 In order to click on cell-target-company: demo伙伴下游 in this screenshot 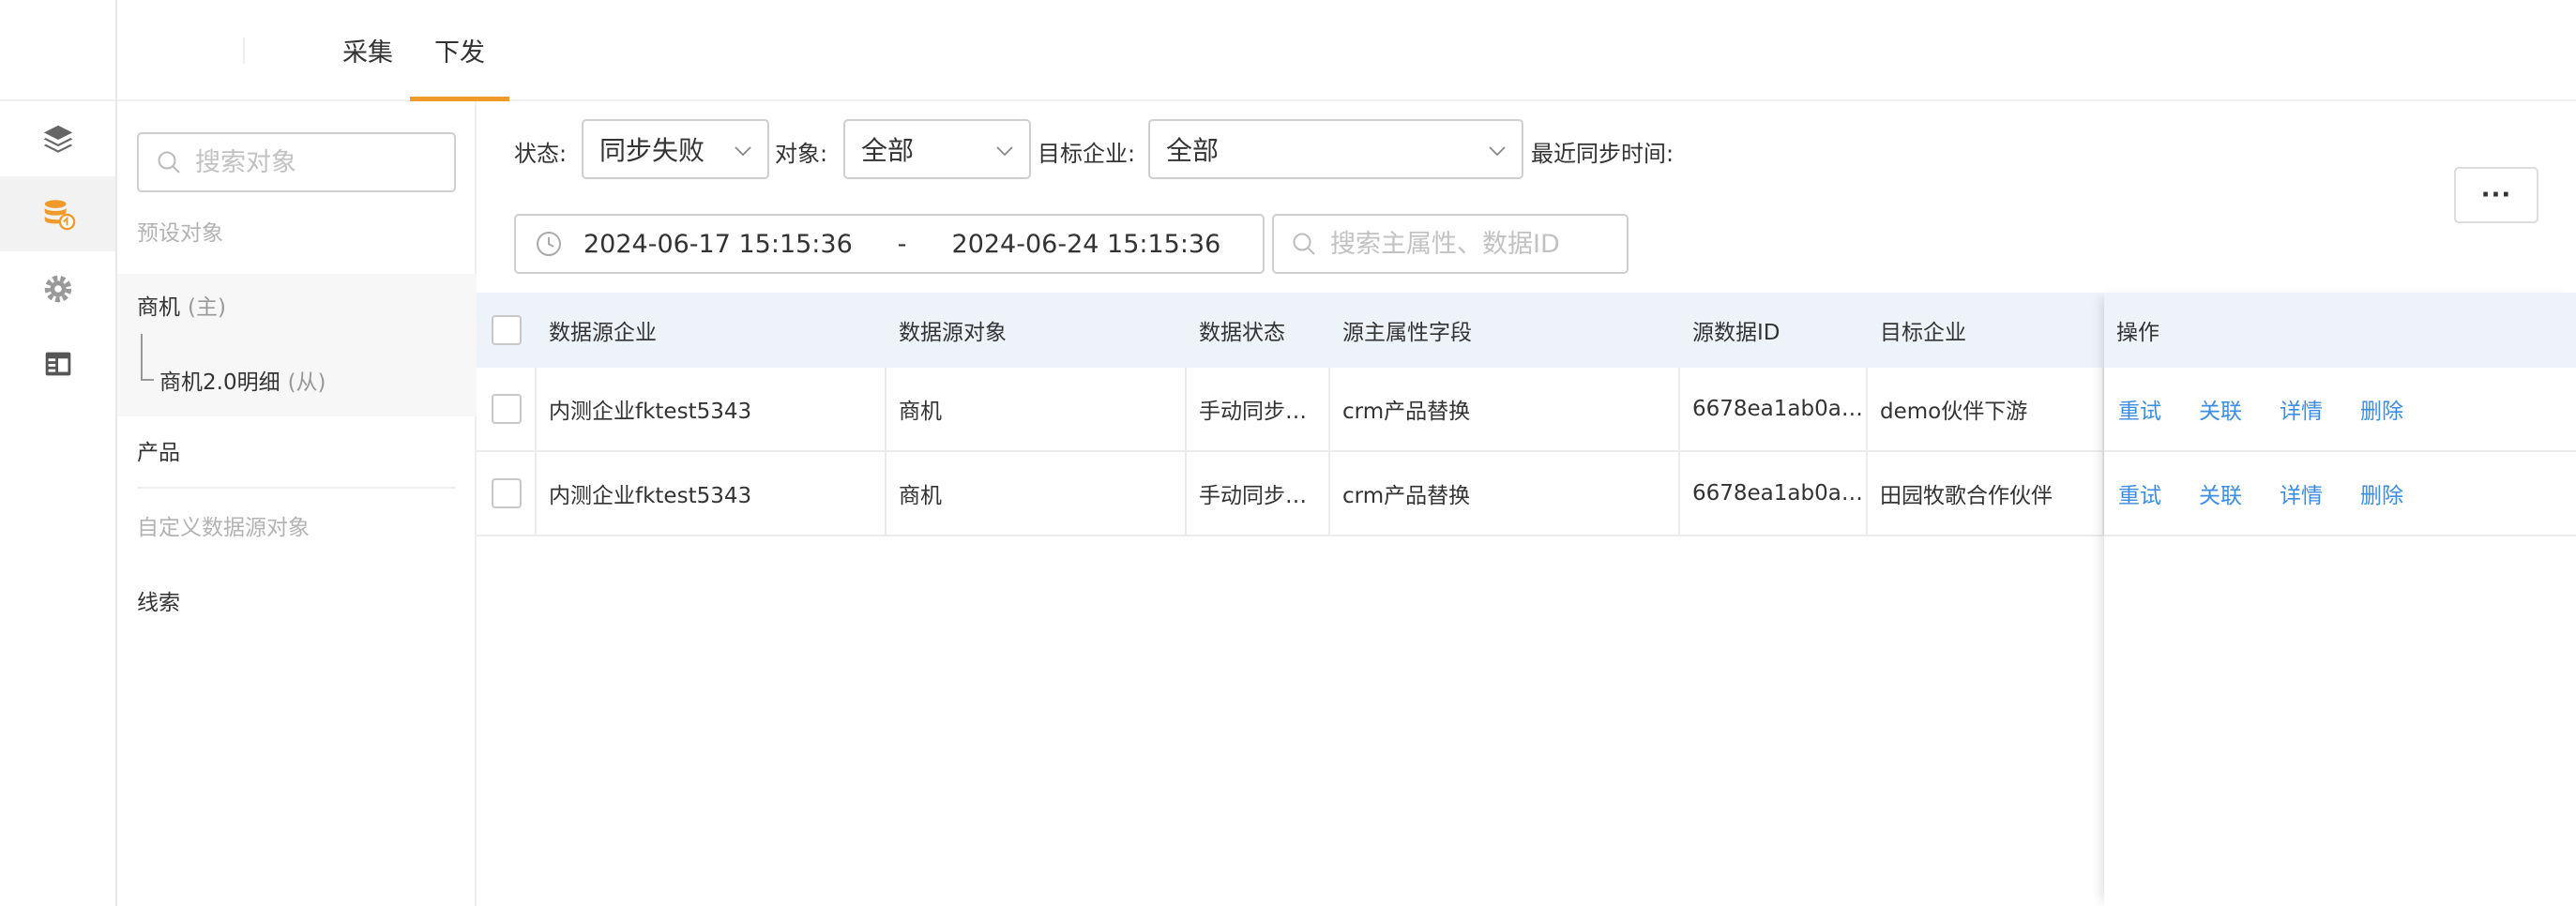, I will do `click(1986, 409)`.